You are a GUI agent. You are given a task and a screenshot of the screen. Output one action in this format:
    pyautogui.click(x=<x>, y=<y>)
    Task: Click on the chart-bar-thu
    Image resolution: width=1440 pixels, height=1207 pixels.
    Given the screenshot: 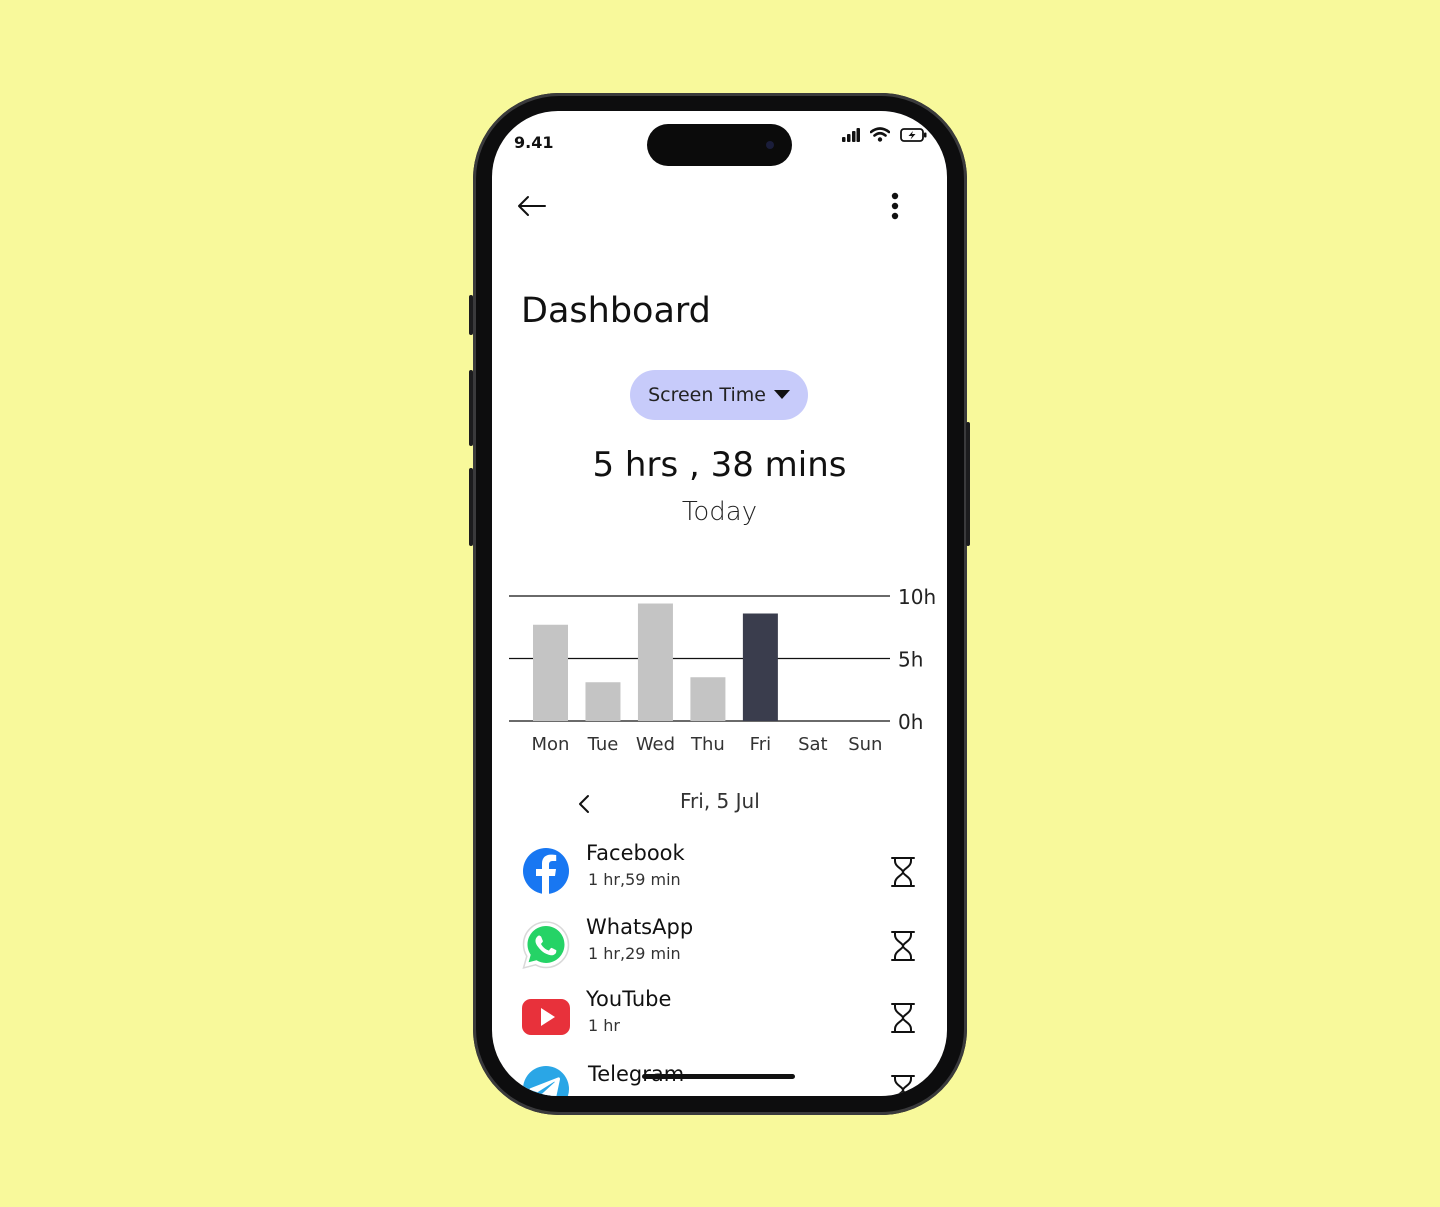 What is the action you would take?
    pyautogui.click(x=708, y=699)
    